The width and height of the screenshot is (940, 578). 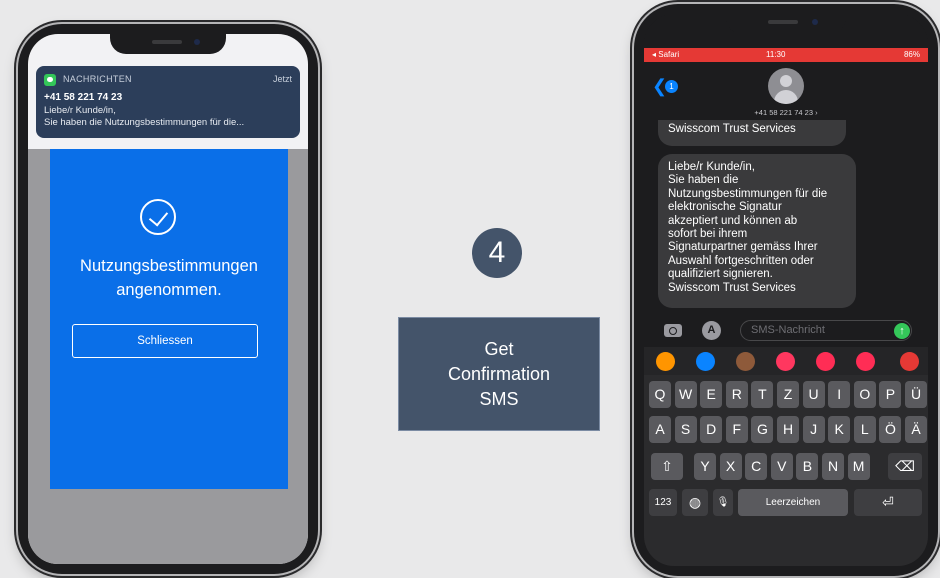 What do you see at coordinates (776, 54) in the screenshot?
I see `status-time: 11:30` at bounding box center [776, 54].